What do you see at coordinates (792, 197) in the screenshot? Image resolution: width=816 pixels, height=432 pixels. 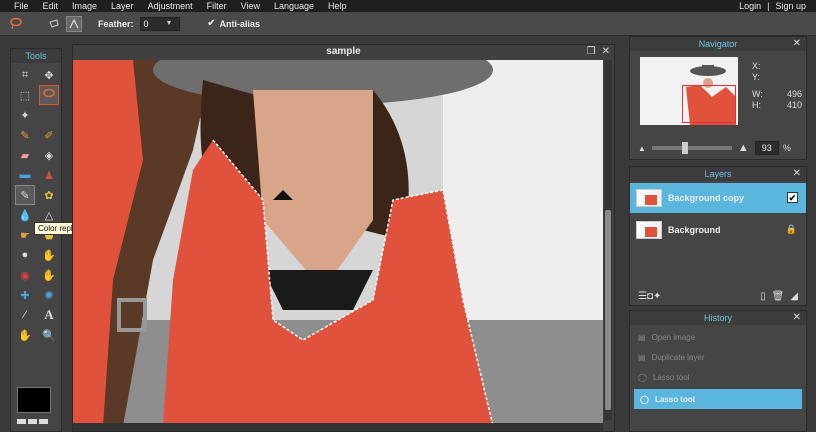 I see `layer-visibility-checkbox: ✔` at bounding box center [792, 197].